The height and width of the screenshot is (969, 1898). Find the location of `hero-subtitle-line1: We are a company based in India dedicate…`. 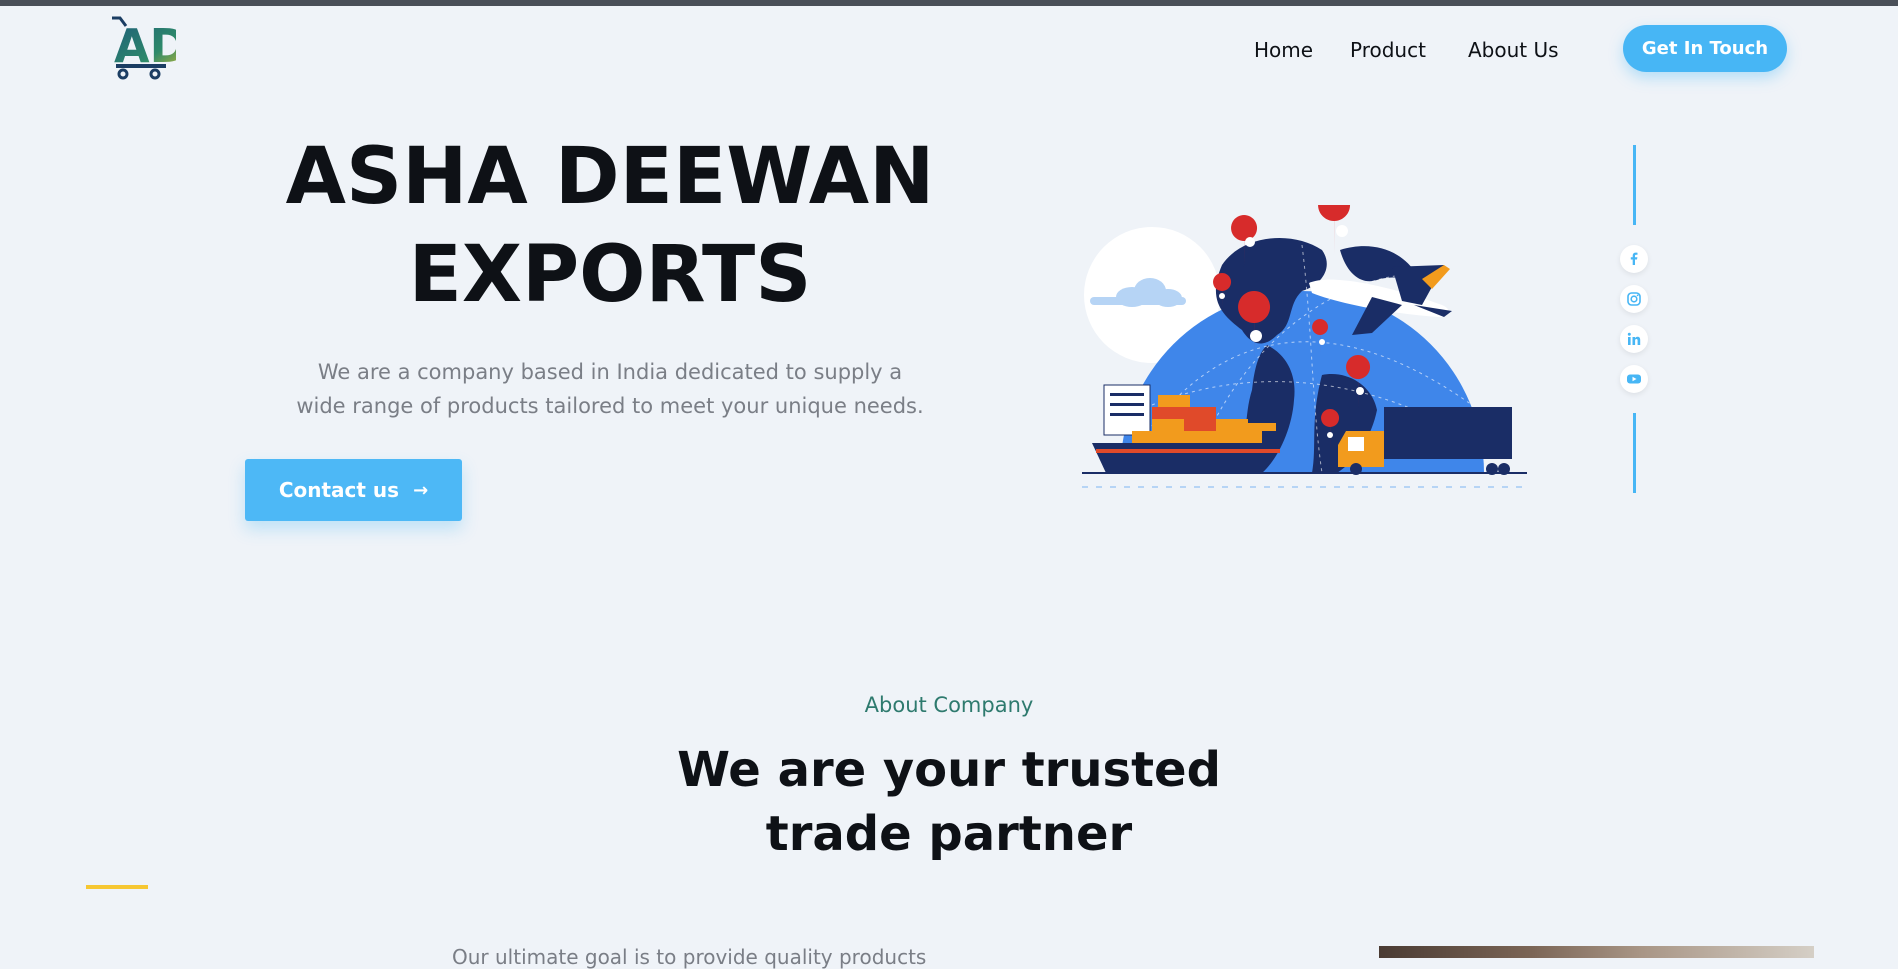

hero-subtitle-line1: We are a company based in India dedicate… is located at coordinates (610, 372).